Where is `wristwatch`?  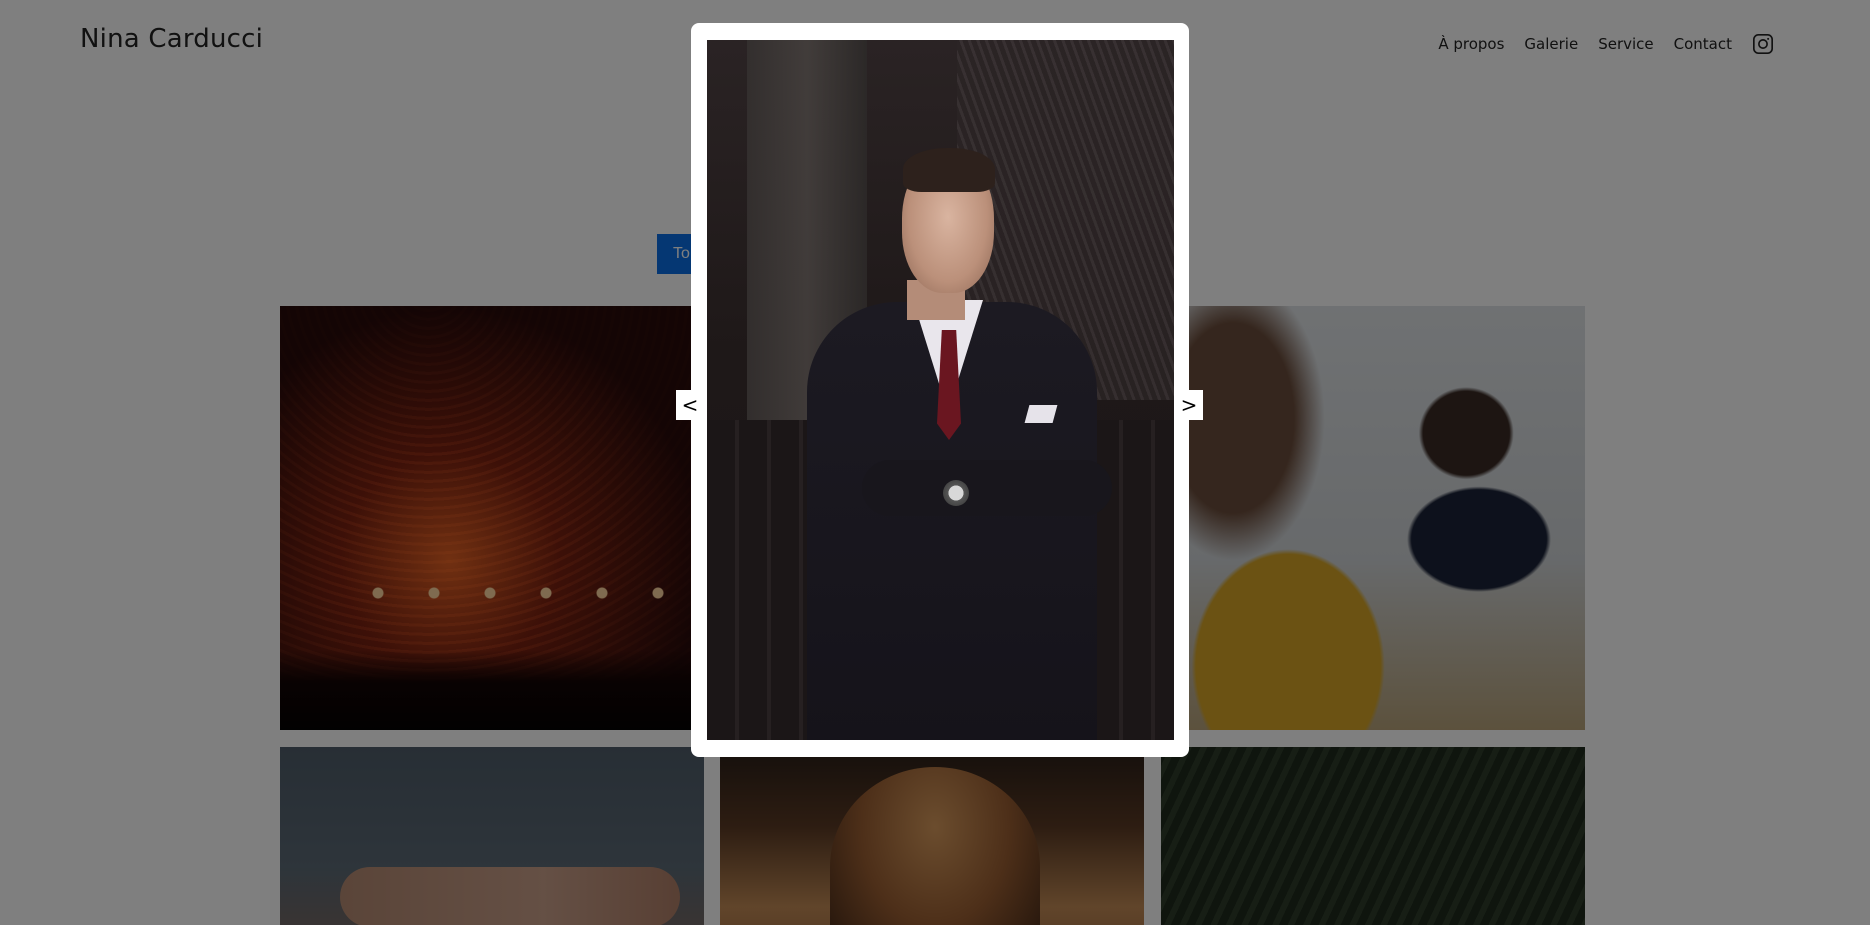
wristwatch is located at coordinates (956, 493).